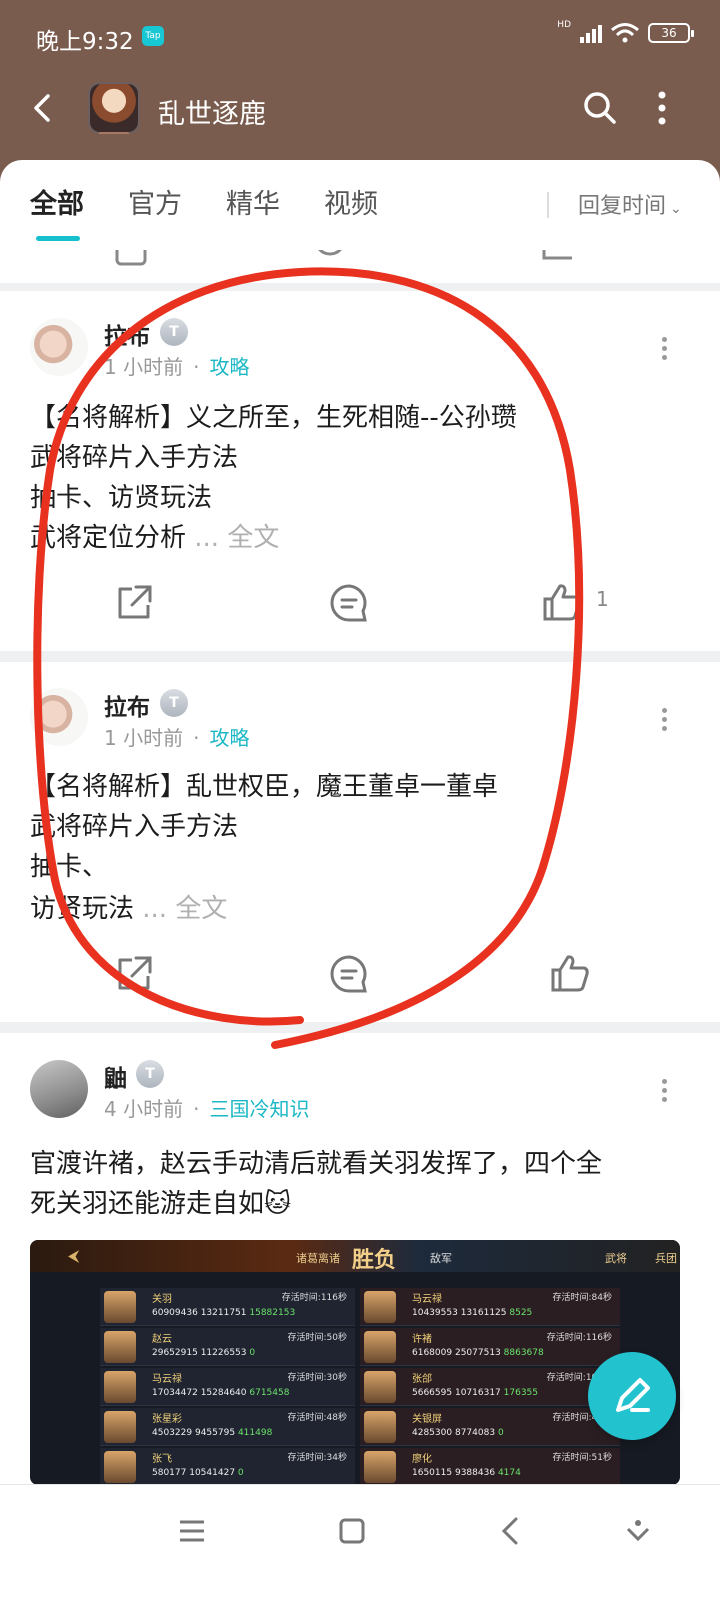  What do you see at coordinates (352, 1531) in the screenshot?
I see `home-icon` at bounding box center [352, 1531].